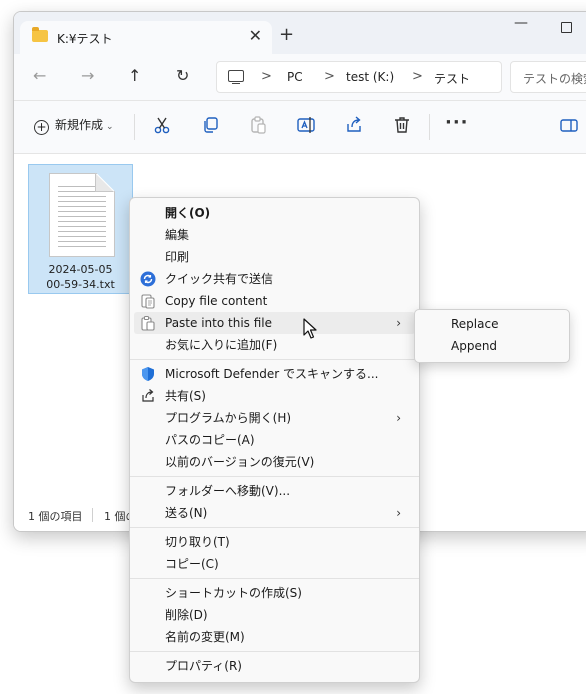 The height and width of the screenshot is (694, 586). Describe the element at coordinates (110, 127) in the screenshot. I see `chevron-down-icon: ⌄` at that location.